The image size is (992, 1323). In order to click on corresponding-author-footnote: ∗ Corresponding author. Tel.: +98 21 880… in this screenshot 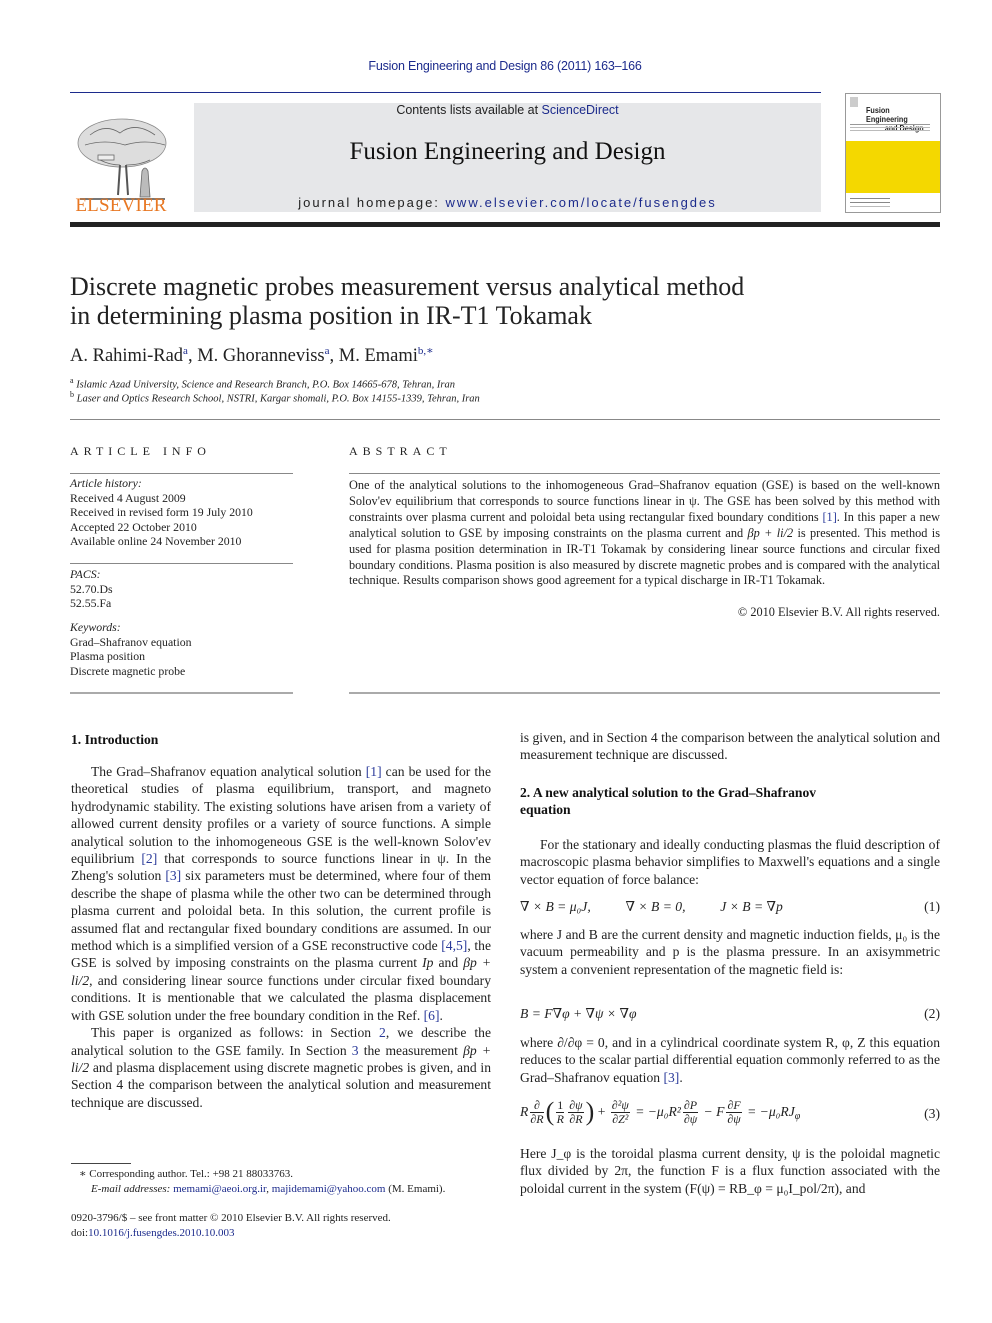, I will do `click(258, 1181)`.